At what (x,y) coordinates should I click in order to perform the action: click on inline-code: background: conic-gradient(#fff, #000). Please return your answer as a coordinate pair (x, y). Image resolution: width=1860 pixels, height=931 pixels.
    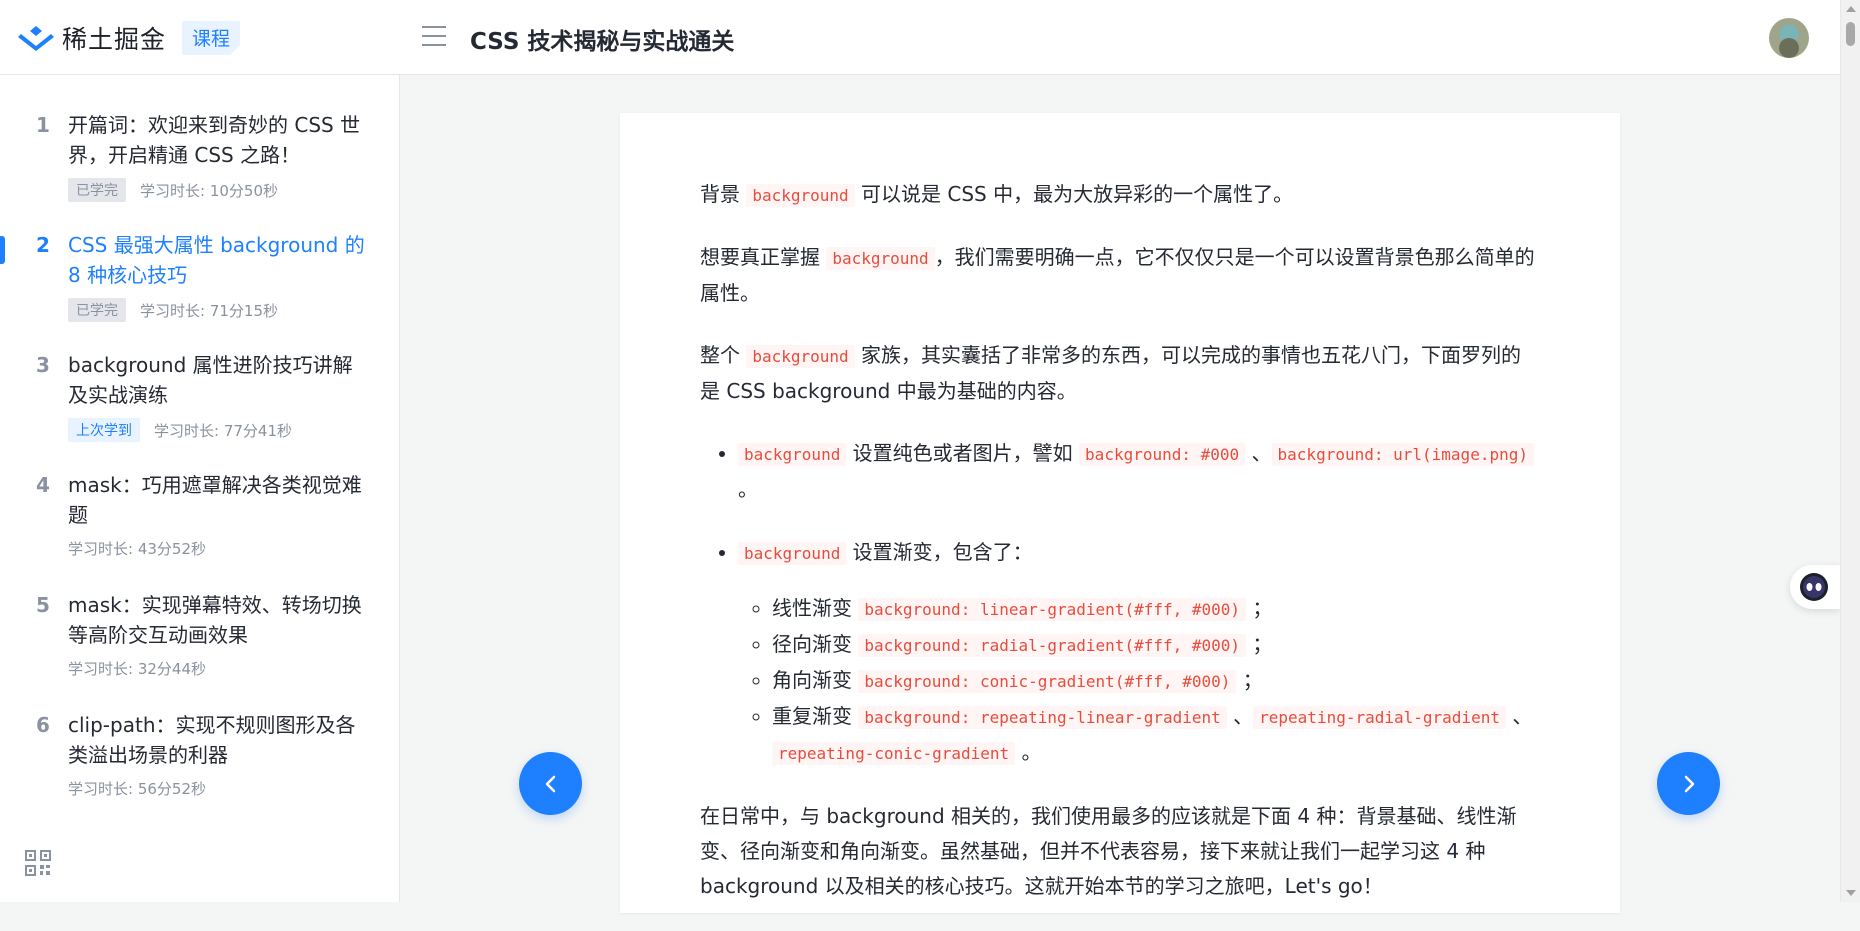
    Looking at the image, I should click on (1047, 681).